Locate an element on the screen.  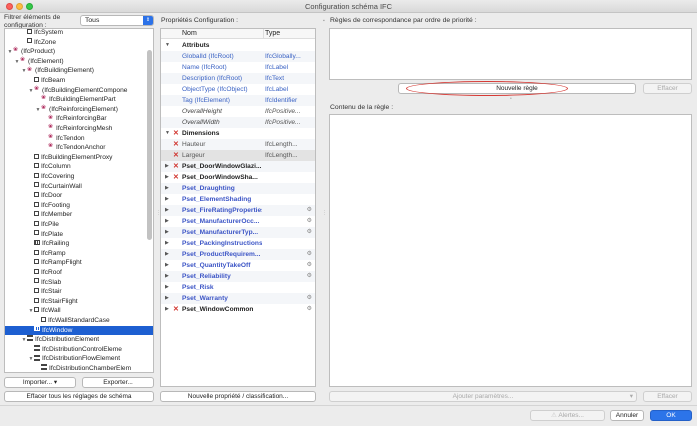
tree-item: IfcWindow is located at coordinates (79, 330).